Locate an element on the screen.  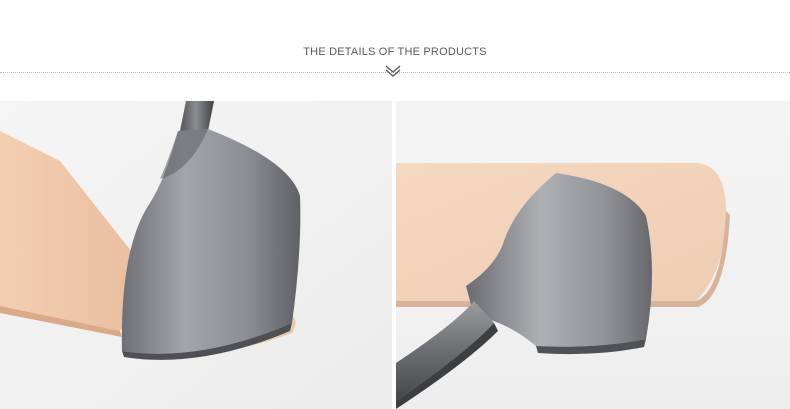
section-title: THE DETAILS OF THE PRODUCTS is located at coordinates (395, 52).